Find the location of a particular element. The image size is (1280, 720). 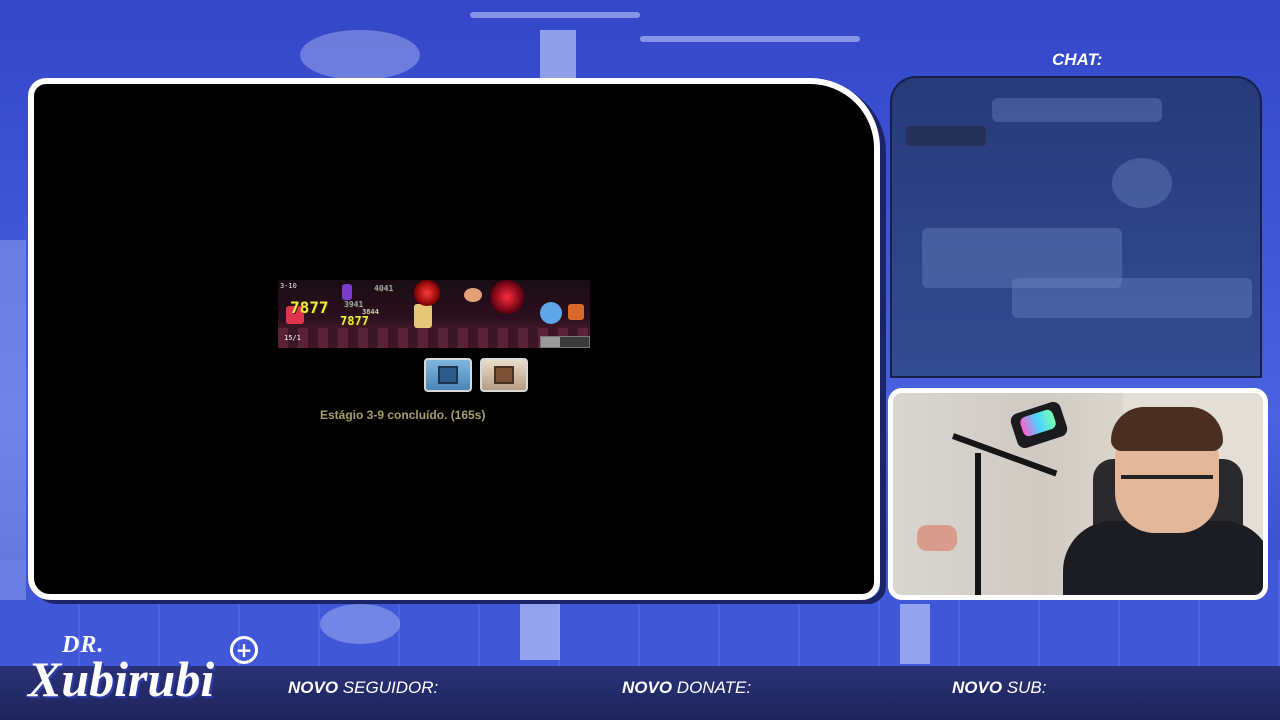

blast-effect is located at coordinates (507, 297).